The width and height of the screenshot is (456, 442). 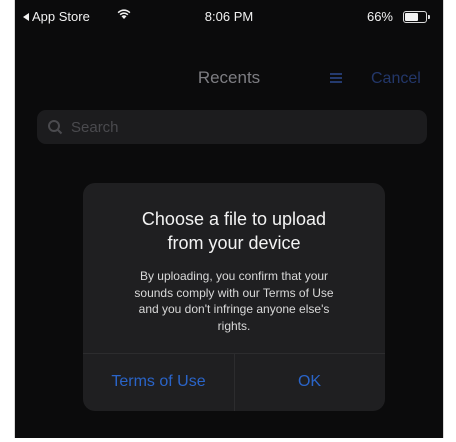 I want to click on list-view-icon, so click(x=336, y=78).